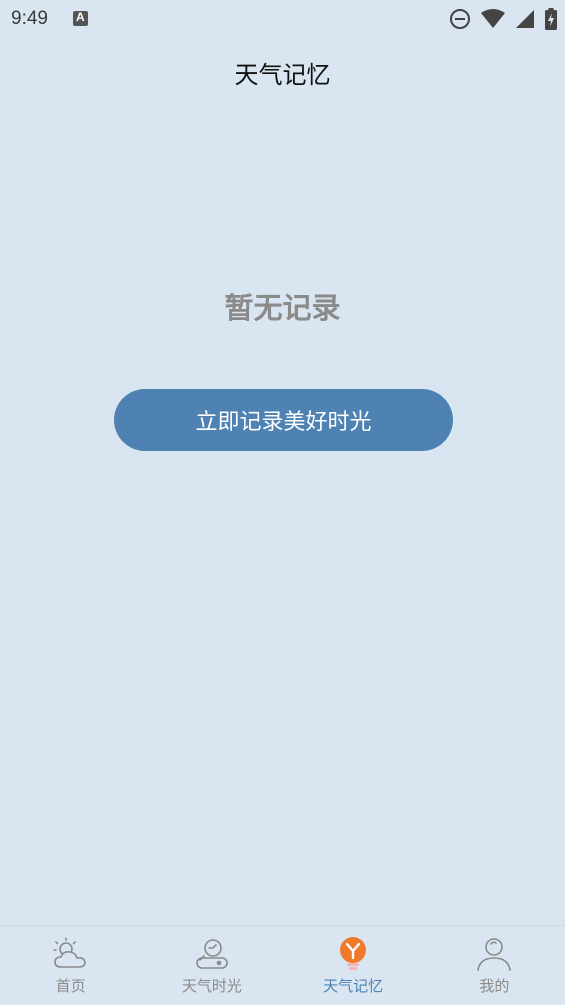 The width and height of the screenshot is (565, 1005). I want to click on tab-weather-time-label: 天气时光, so click(211, 986).